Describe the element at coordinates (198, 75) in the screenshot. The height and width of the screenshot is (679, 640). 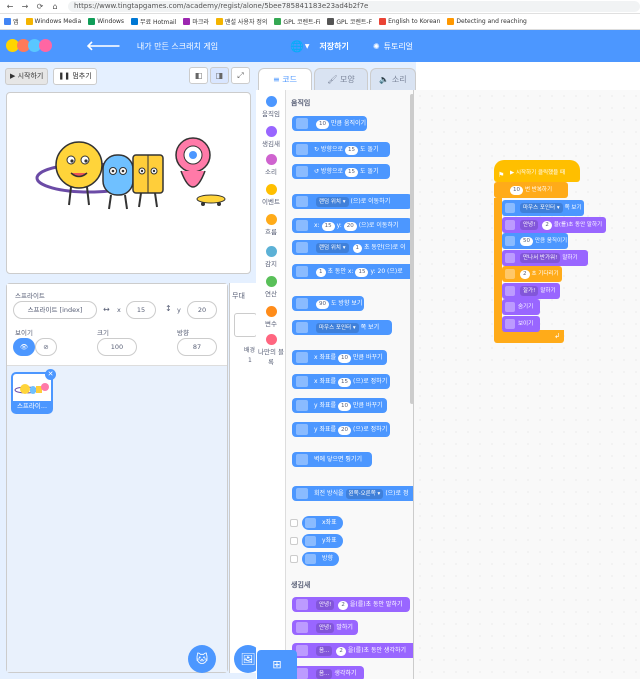
I see `small-stage-icon: ◧` at that location.